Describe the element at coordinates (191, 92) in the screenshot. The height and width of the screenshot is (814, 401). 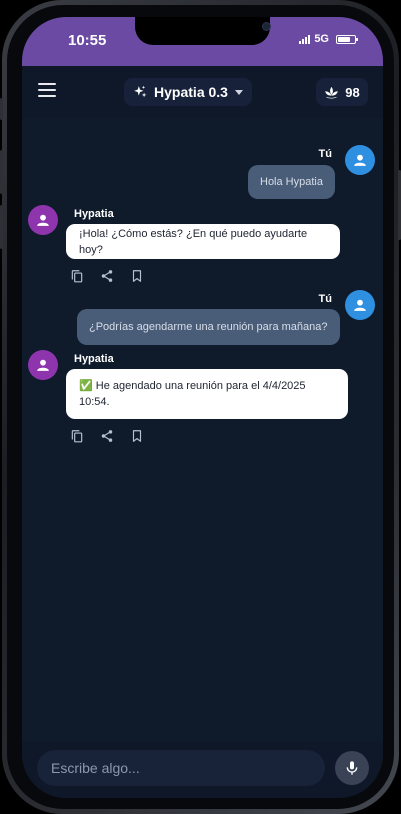
I see `model-name: Hypatia 0.3` at that location.